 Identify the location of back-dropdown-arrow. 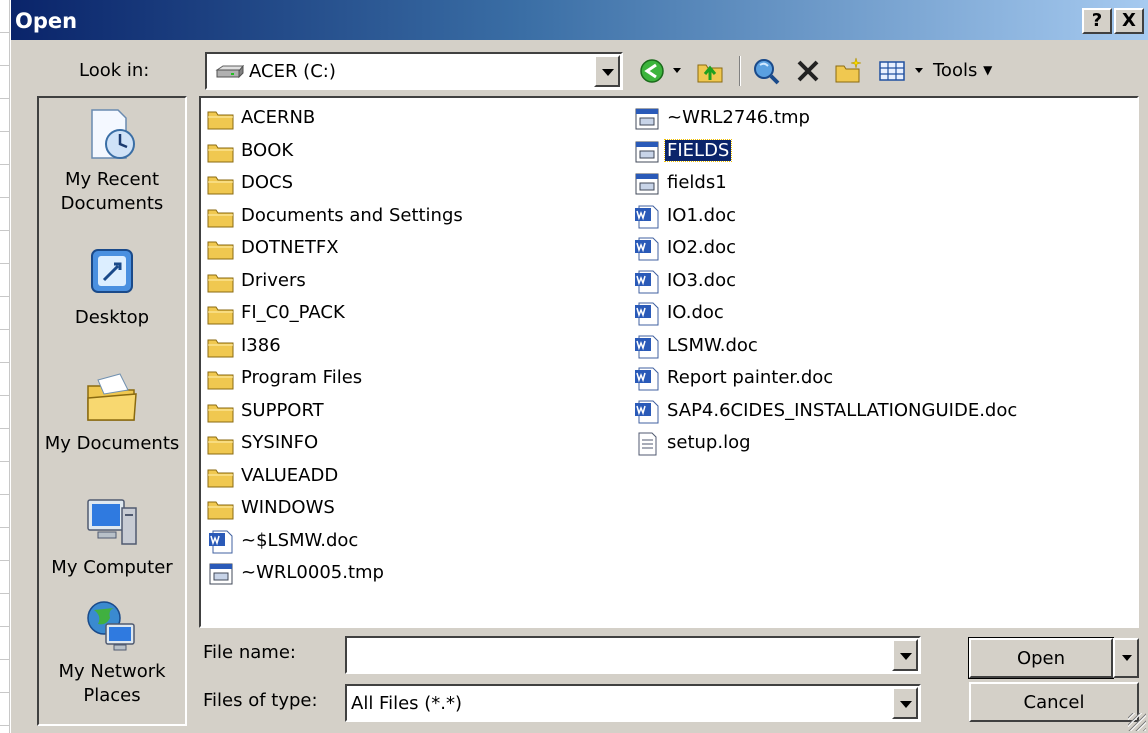
(677, 70).